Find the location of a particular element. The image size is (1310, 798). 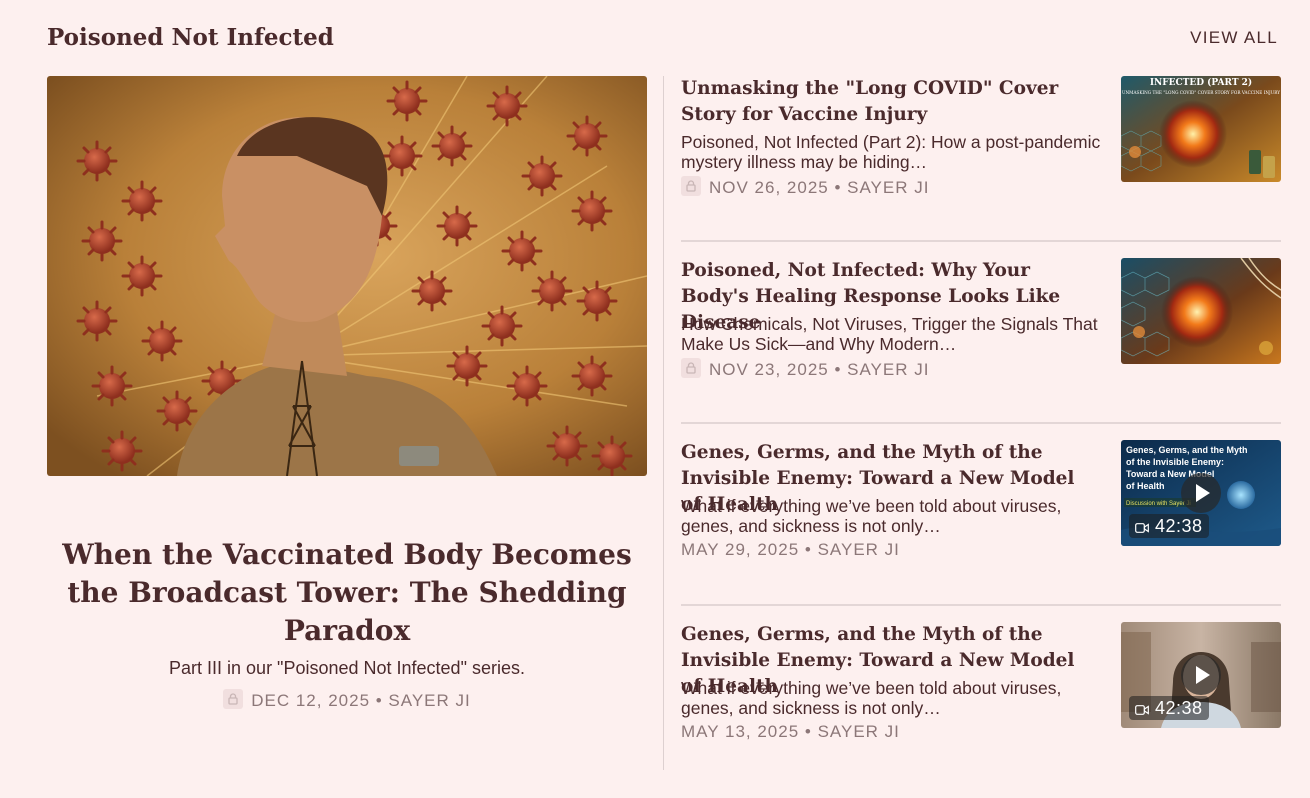

view-all-link: VIEW ALL is located at coordinates (1234, 38).